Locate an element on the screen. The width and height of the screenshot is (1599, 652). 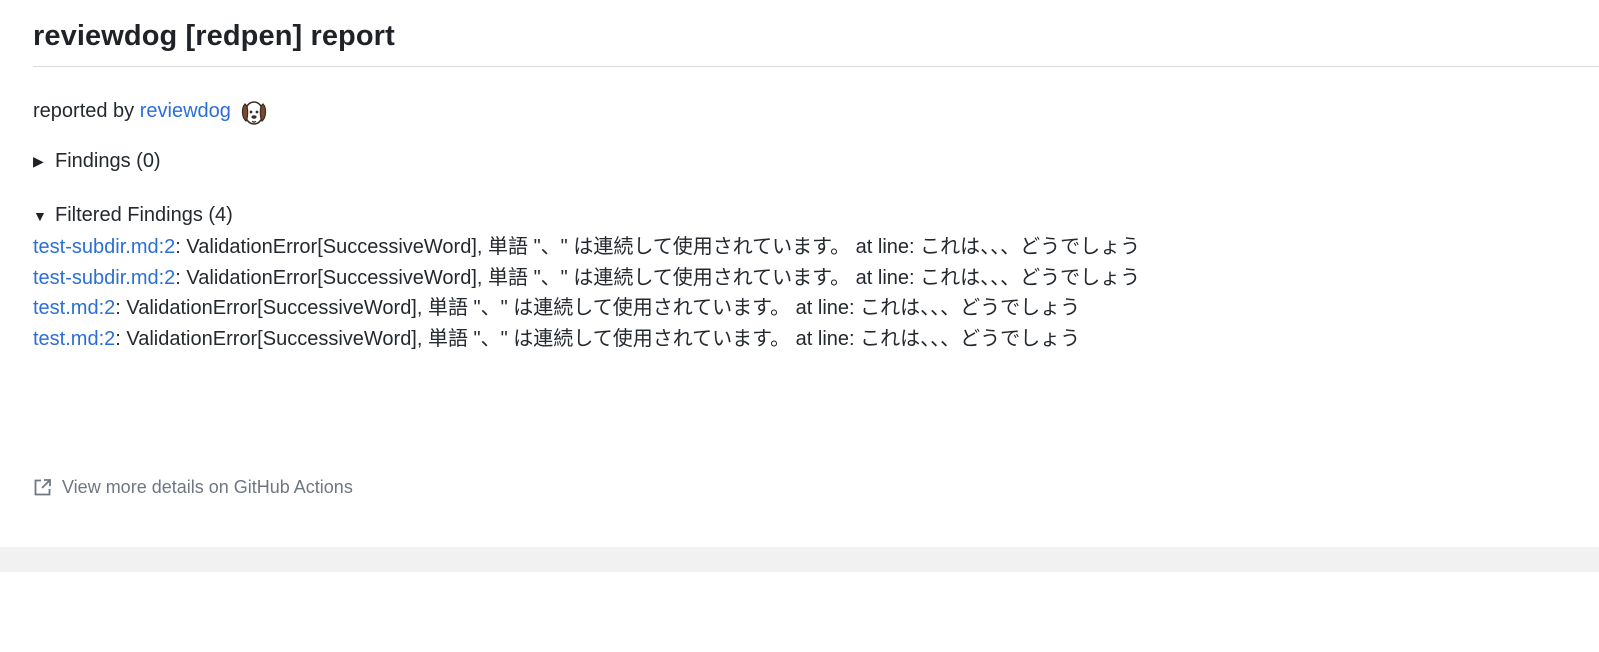
external-link-icon is located at coordinates (42, 487).